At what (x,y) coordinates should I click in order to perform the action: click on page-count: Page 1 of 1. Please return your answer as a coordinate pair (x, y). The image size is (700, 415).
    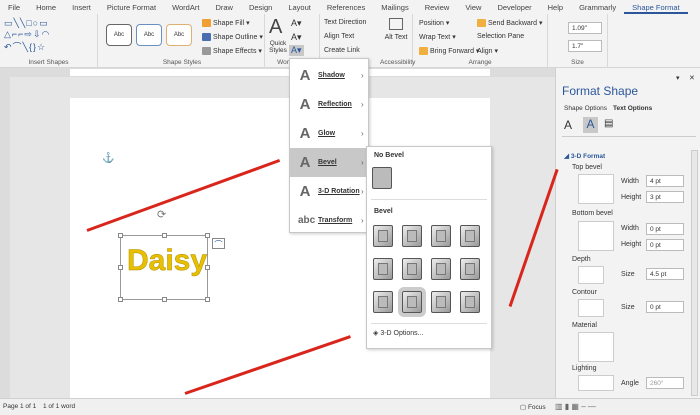
    Looking at the image, I should click on (19, 406).